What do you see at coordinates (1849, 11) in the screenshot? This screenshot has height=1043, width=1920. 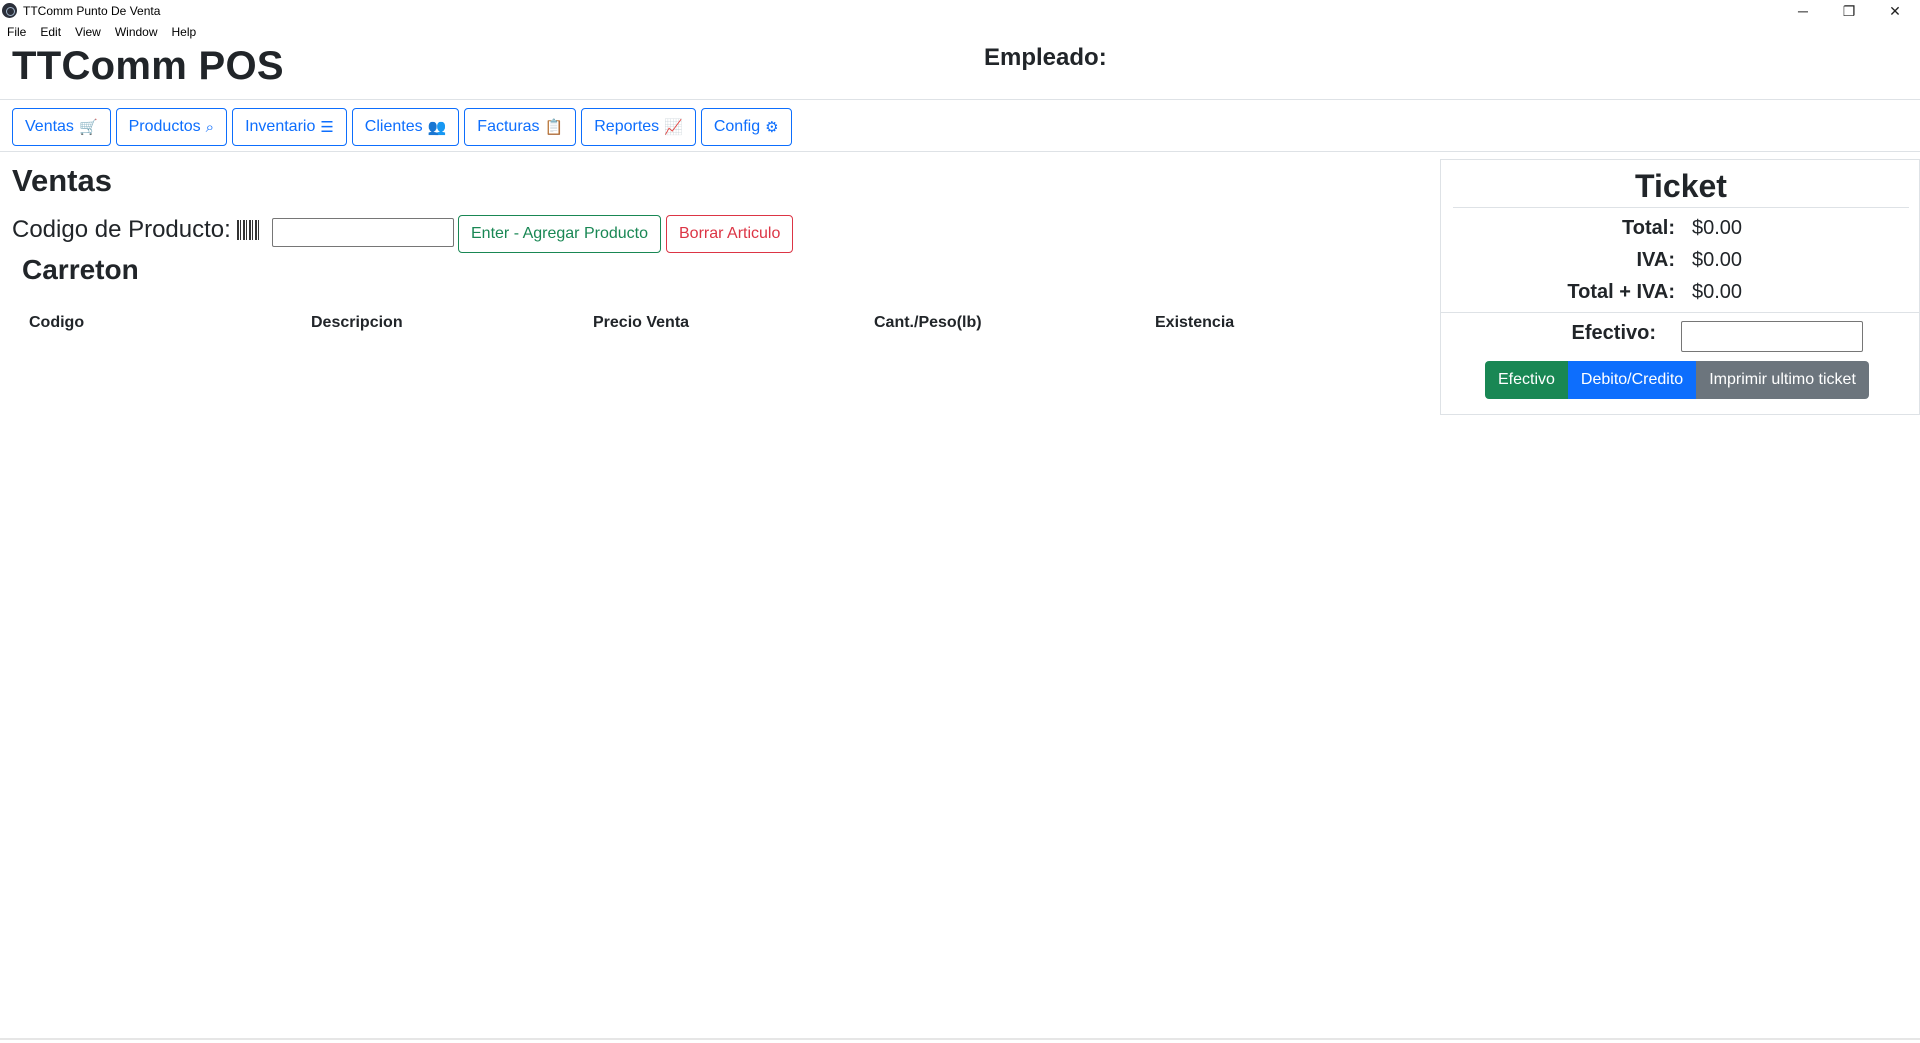 I see `maximize-button: ❐` at bounding box center [1849, 11].